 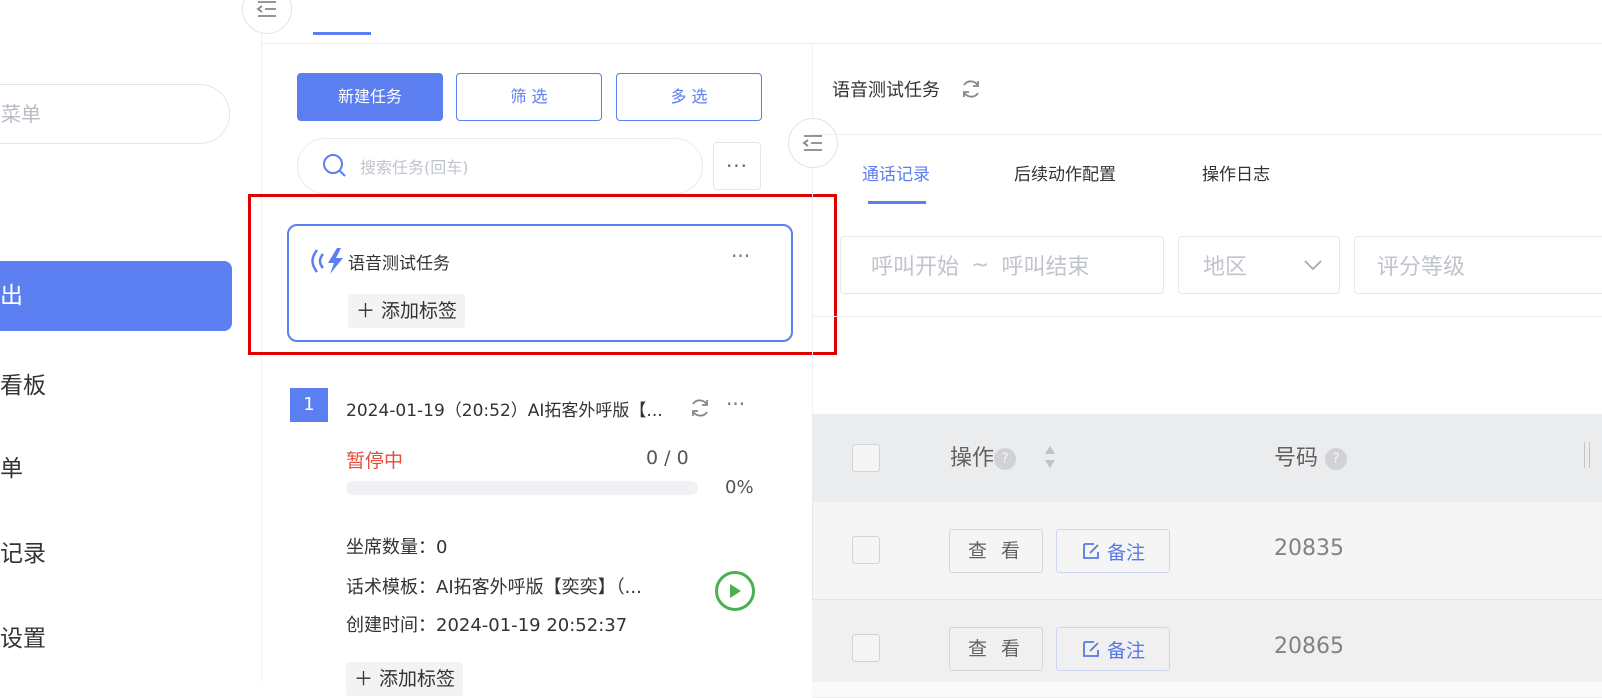 I want to click on list-more-button: ···, so click(x=737, y=166).